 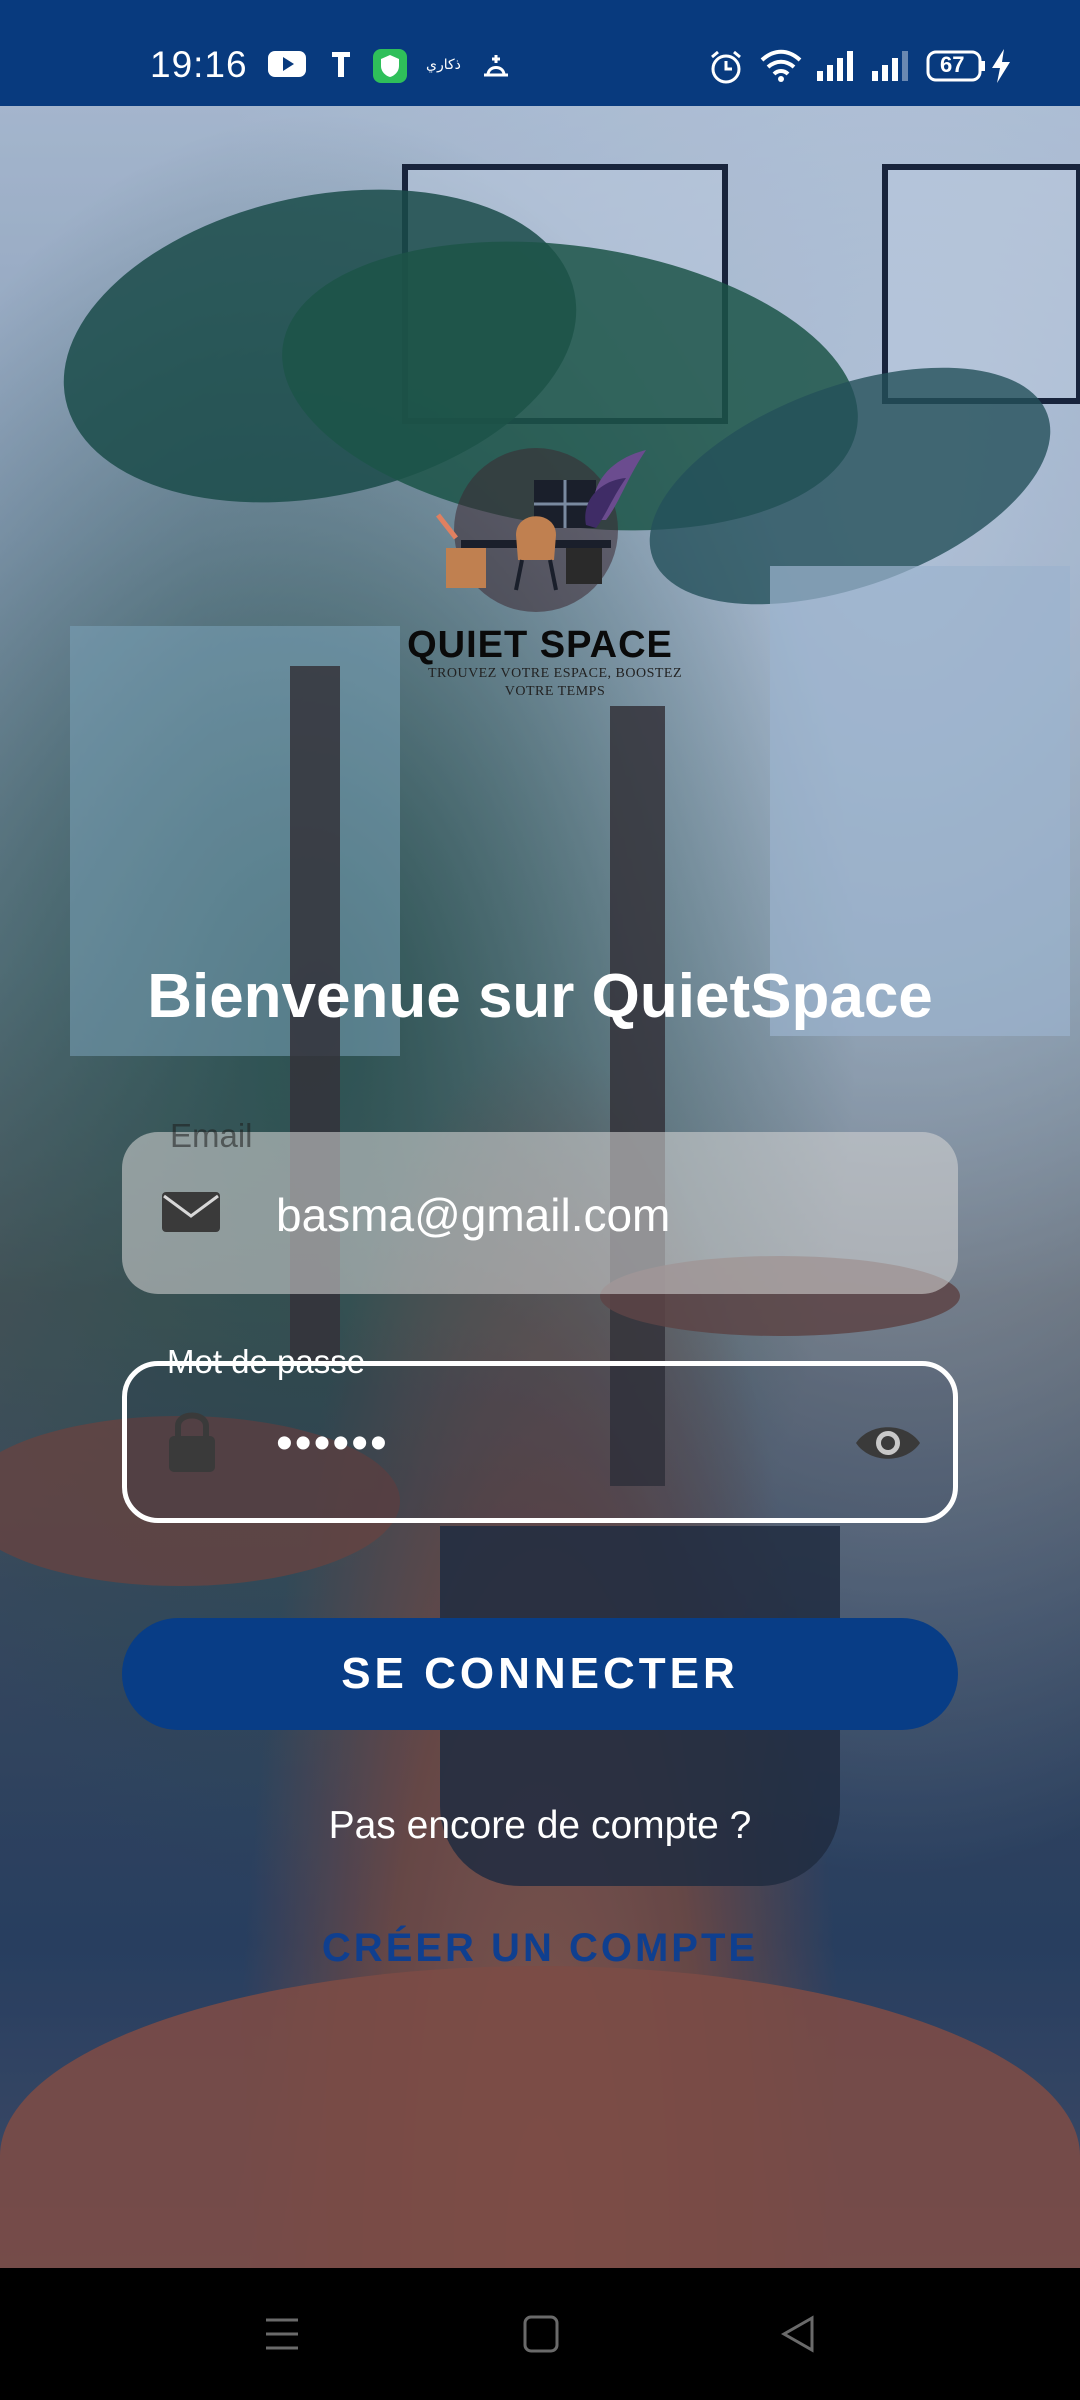 I want to click on email-value: basma@gmail.com, so click(x=473, y=1215).